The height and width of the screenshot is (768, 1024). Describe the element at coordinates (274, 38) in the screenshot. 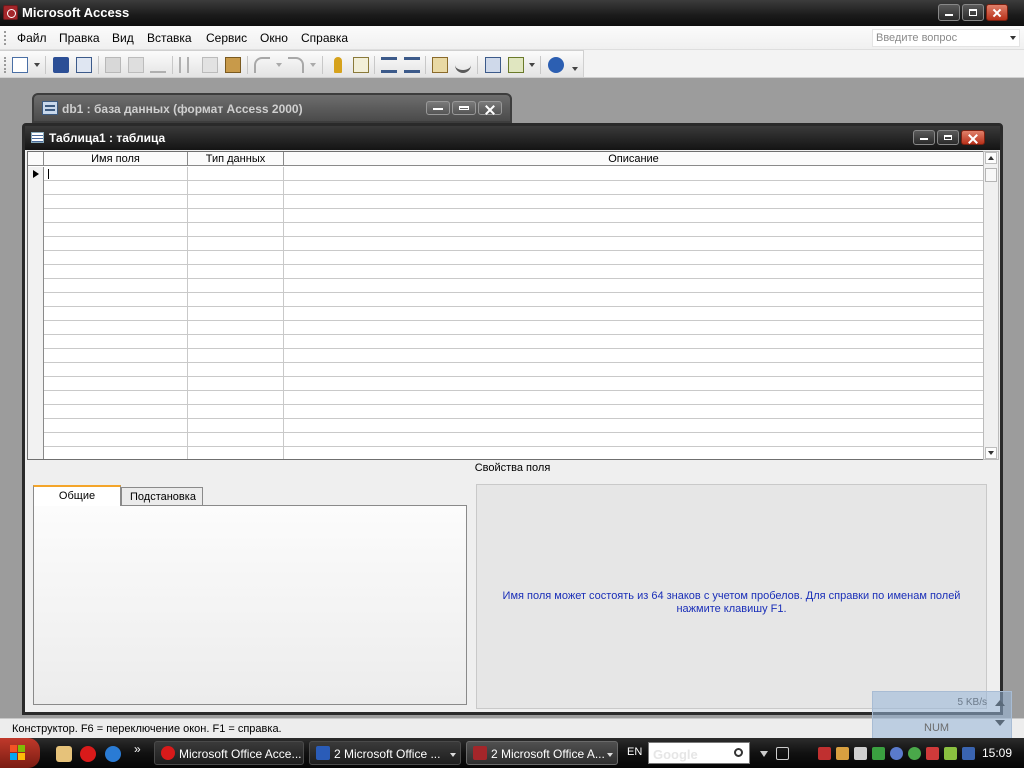

I see `menu-window: Окно` at that location.